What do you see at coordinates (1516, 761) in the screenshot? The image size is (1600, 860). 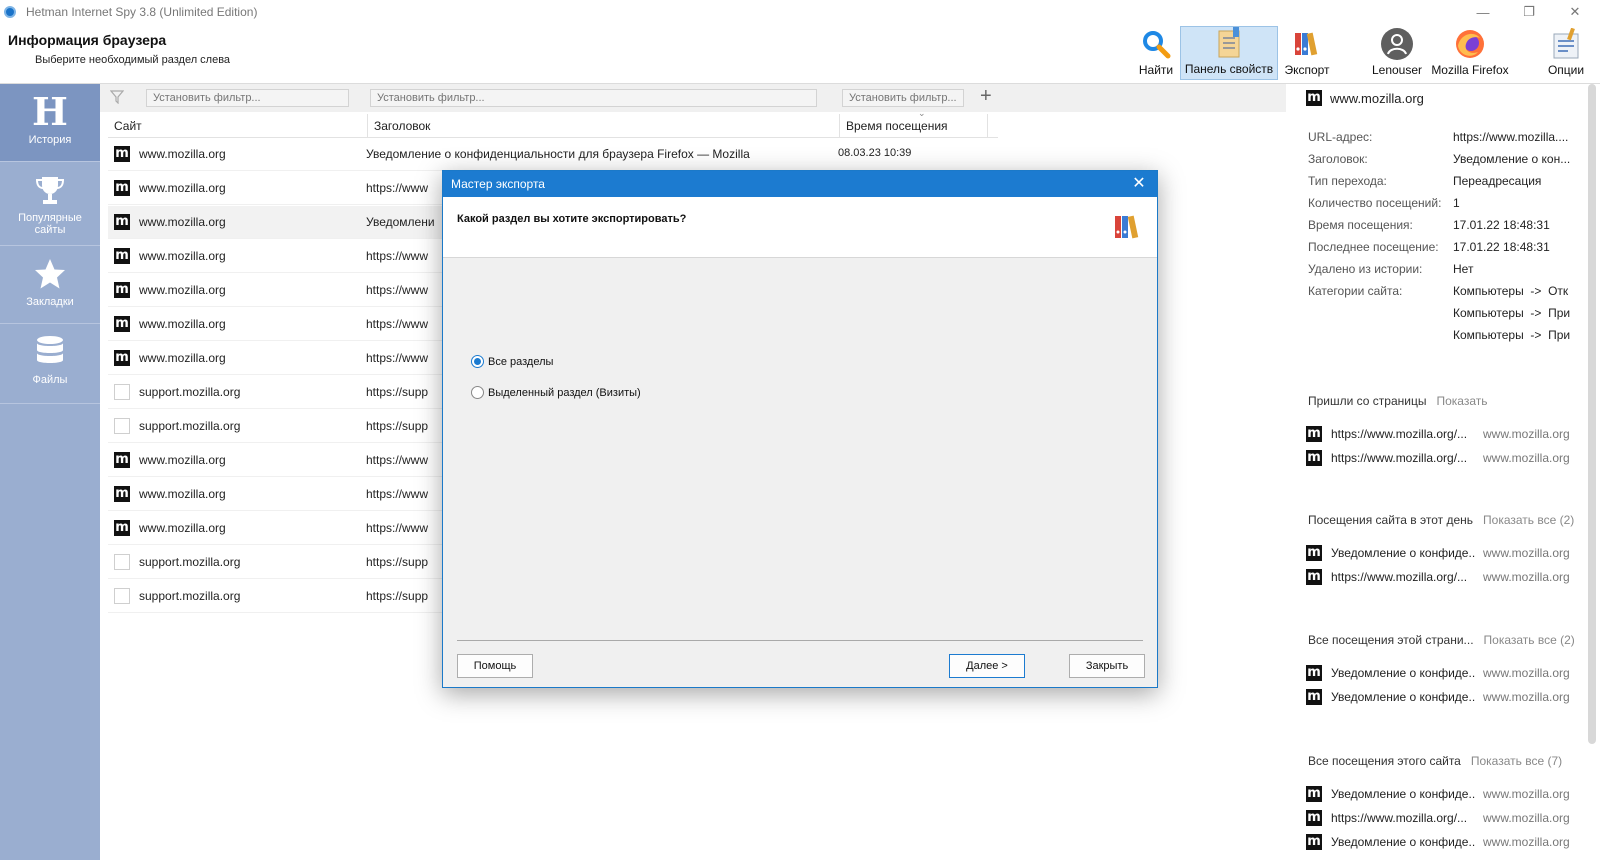 I see `show-all-link: Показать все (7)` at bounding box center [1516, 761].